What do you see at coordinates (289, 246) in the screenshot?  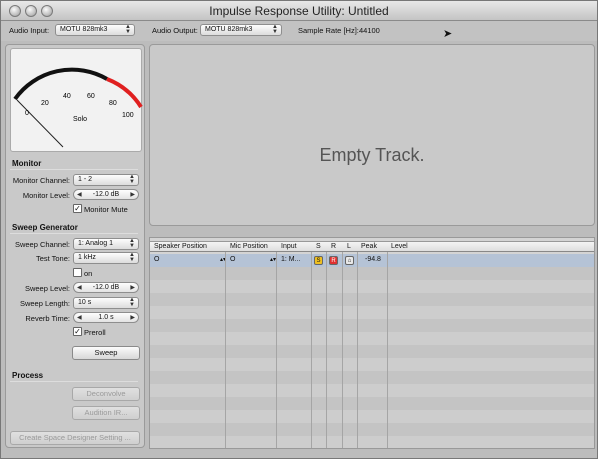 I see `col-input: Input` at bounding box center [289, 246].